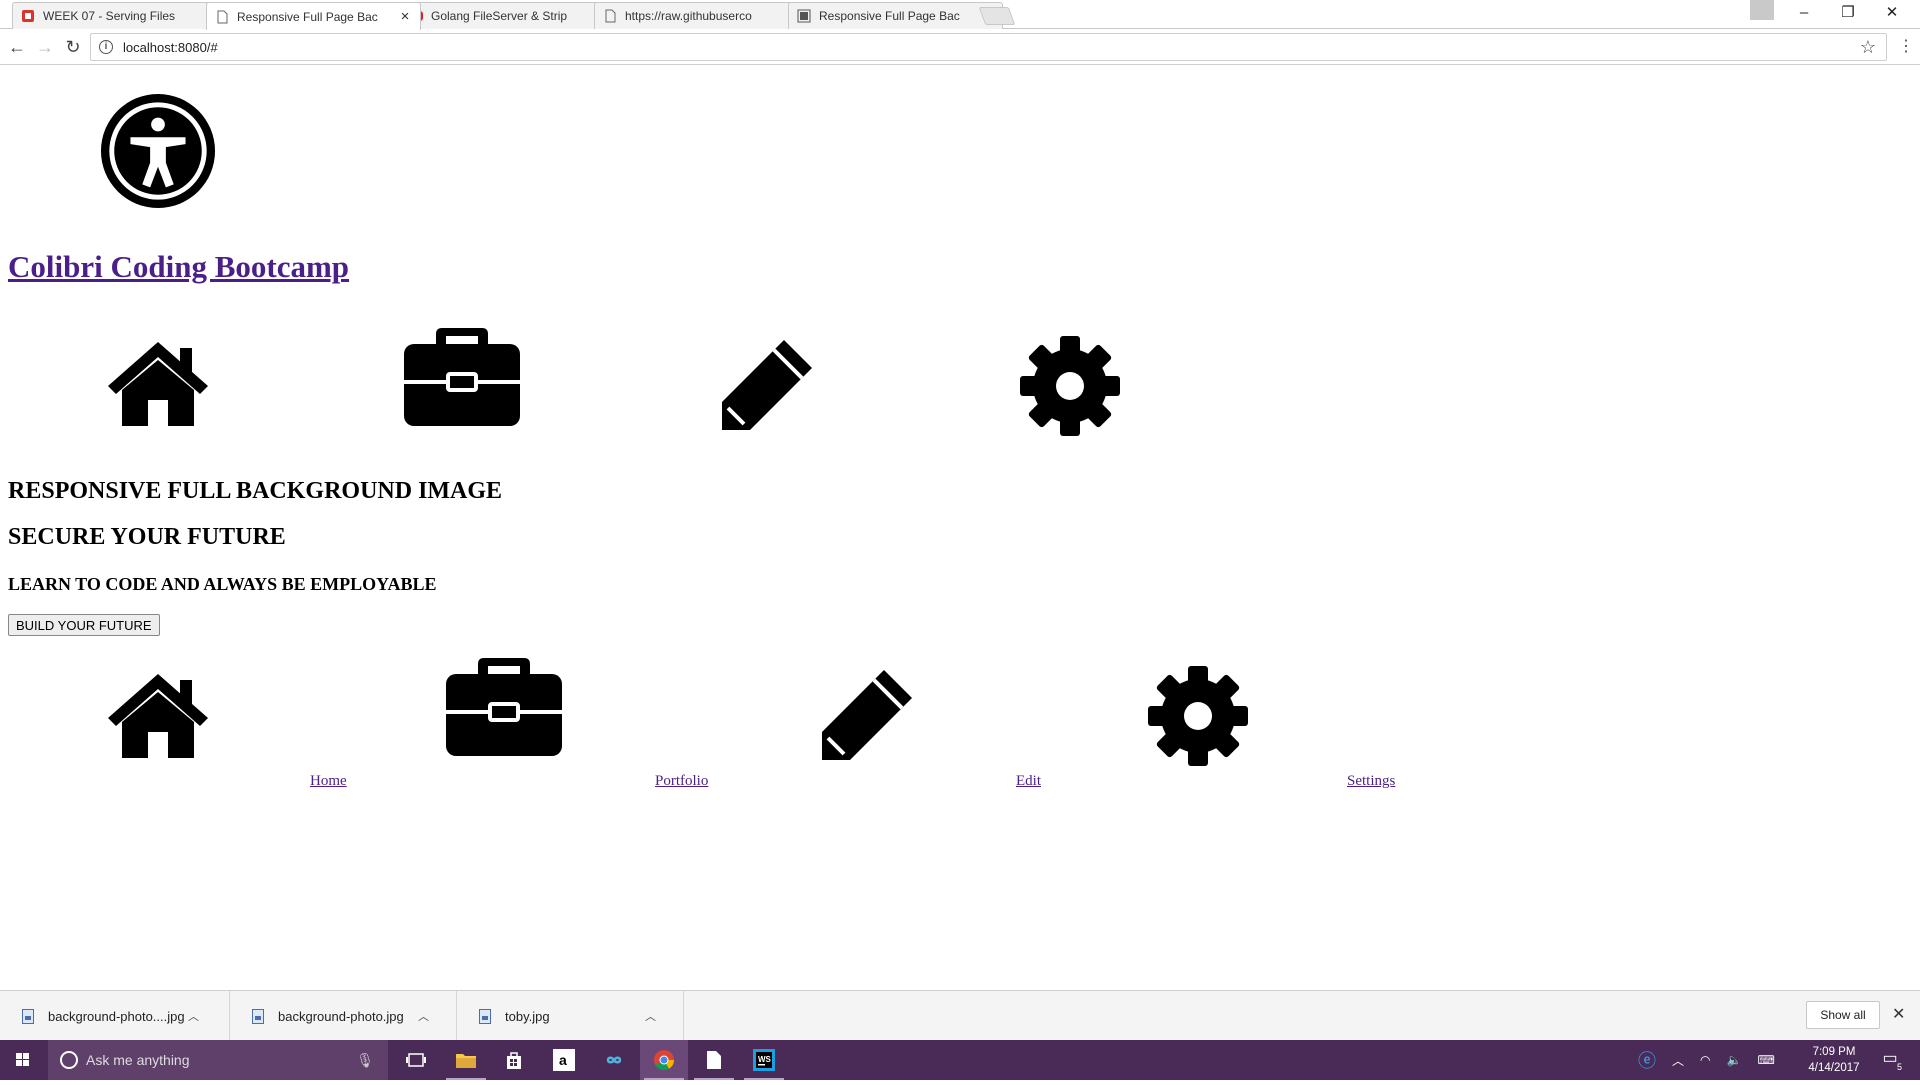  Describe the element at coordinates (1762, 10) in the screenshot. I see `profile-icon` at that location.